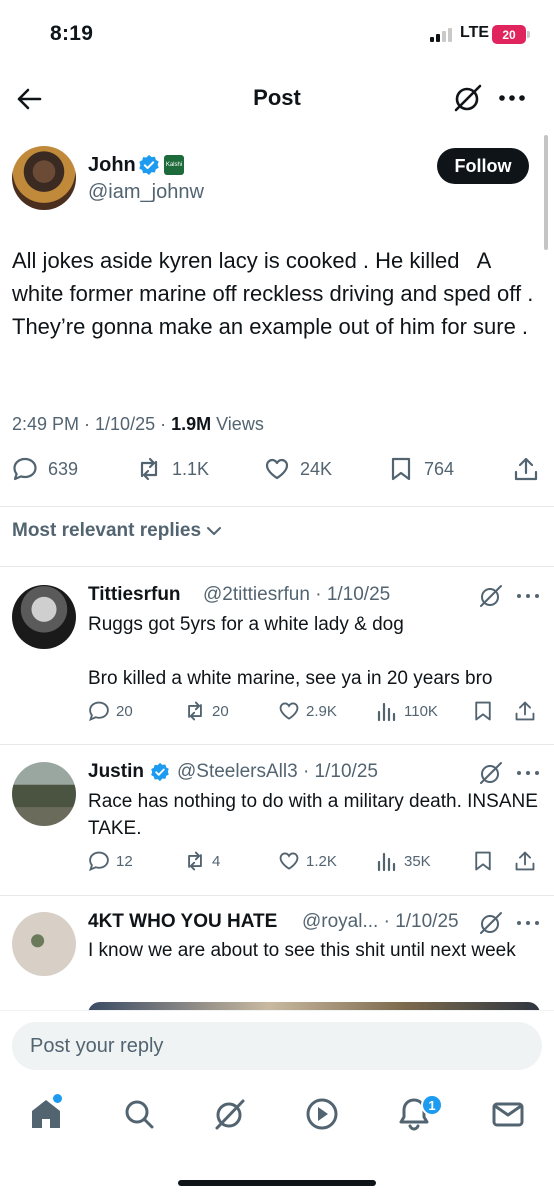  I want to click on reply-action-row: 12 4 1.2K 35K, so click(318, 865).